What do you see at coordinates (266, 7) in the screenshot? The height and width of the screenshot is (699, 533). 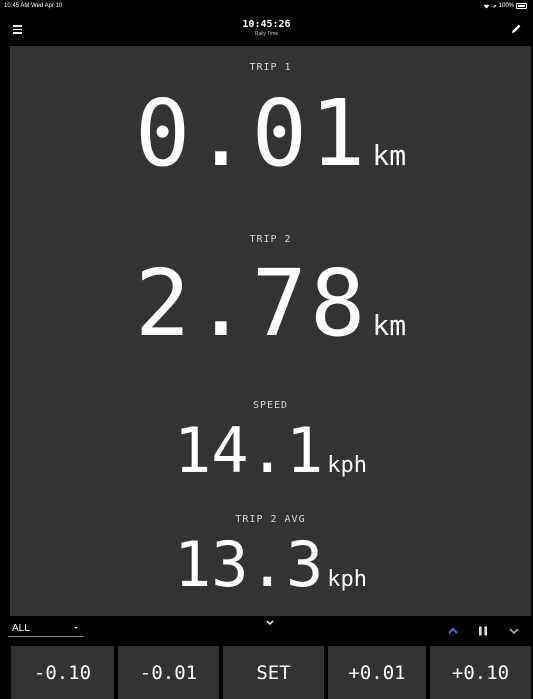 I see `status-bar: 10:45 AM Wed Apr 10 100%` at bounding box center [266, 7].